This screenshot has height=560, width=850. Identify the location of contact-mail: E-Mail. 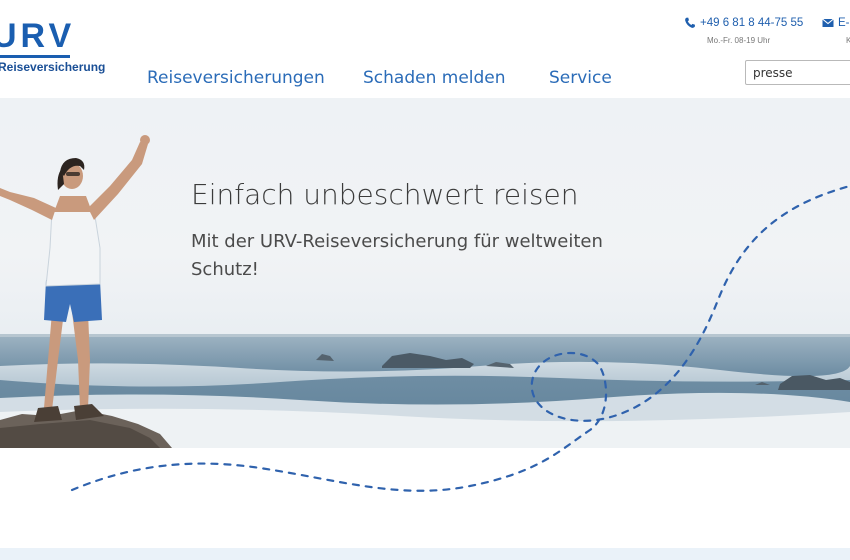
(836, 23).